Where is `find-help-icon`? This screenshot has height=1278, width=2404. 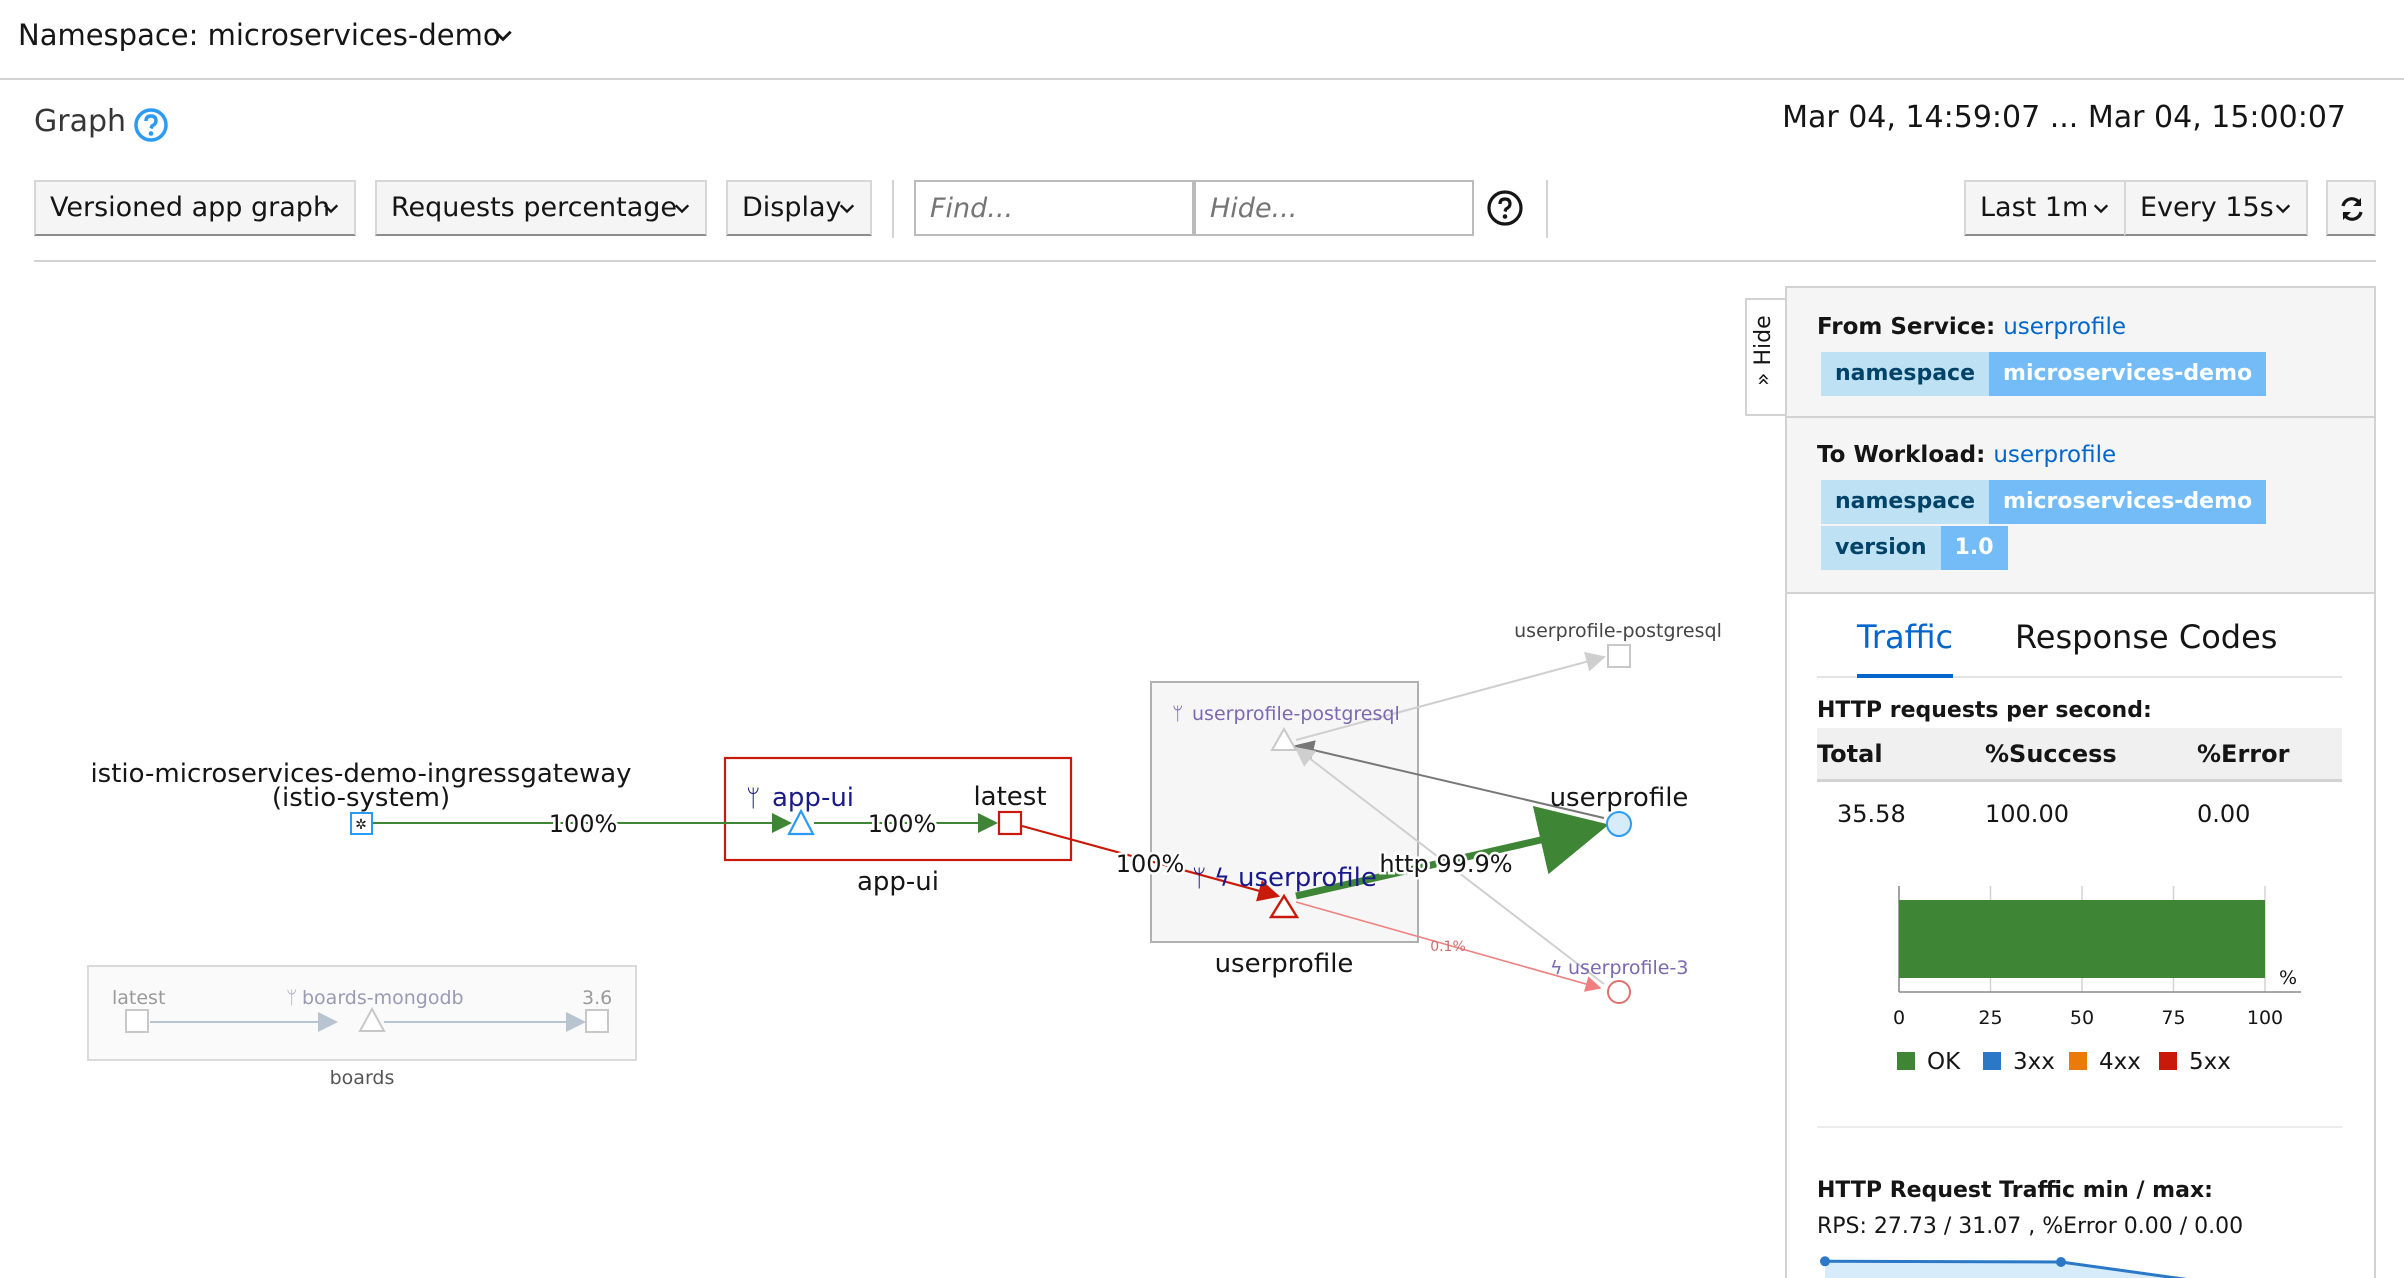 find-help-icon is located at coordinates (1505, 208).